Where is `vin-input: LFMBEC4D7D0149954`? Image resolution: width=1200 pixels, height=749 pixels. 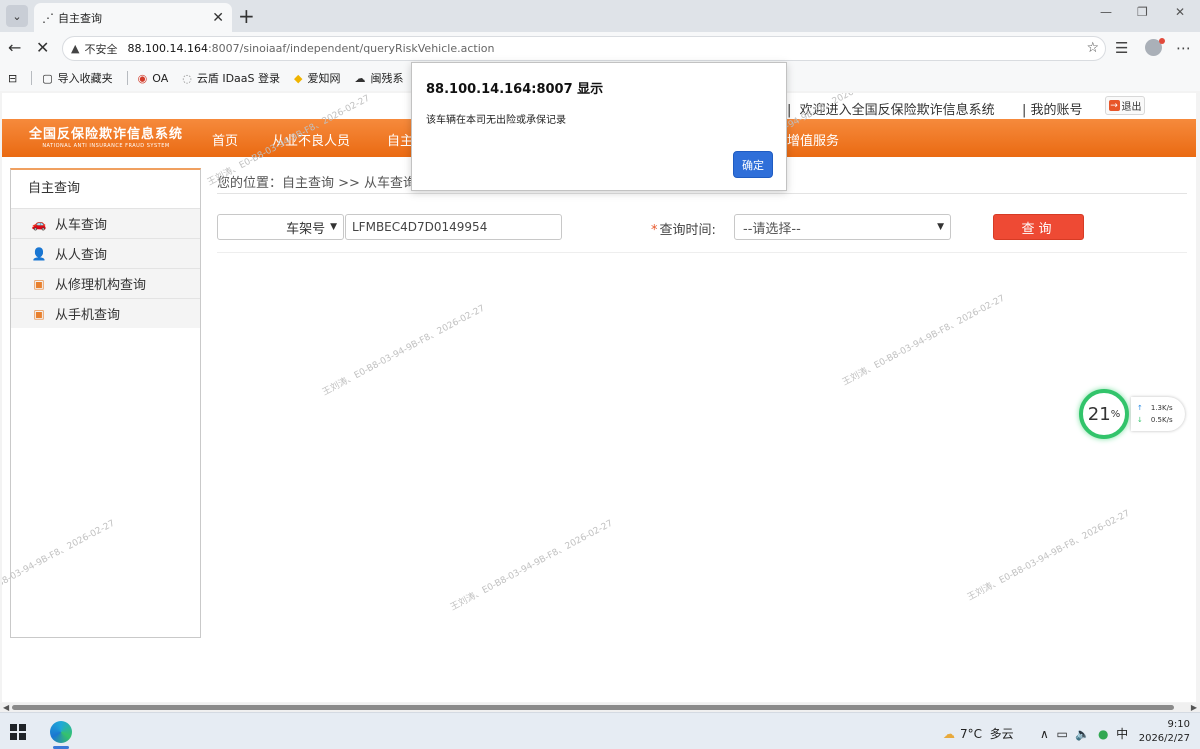 vin-input: LFMBEC4D7D0149954 is located at coordinates (453, 227).